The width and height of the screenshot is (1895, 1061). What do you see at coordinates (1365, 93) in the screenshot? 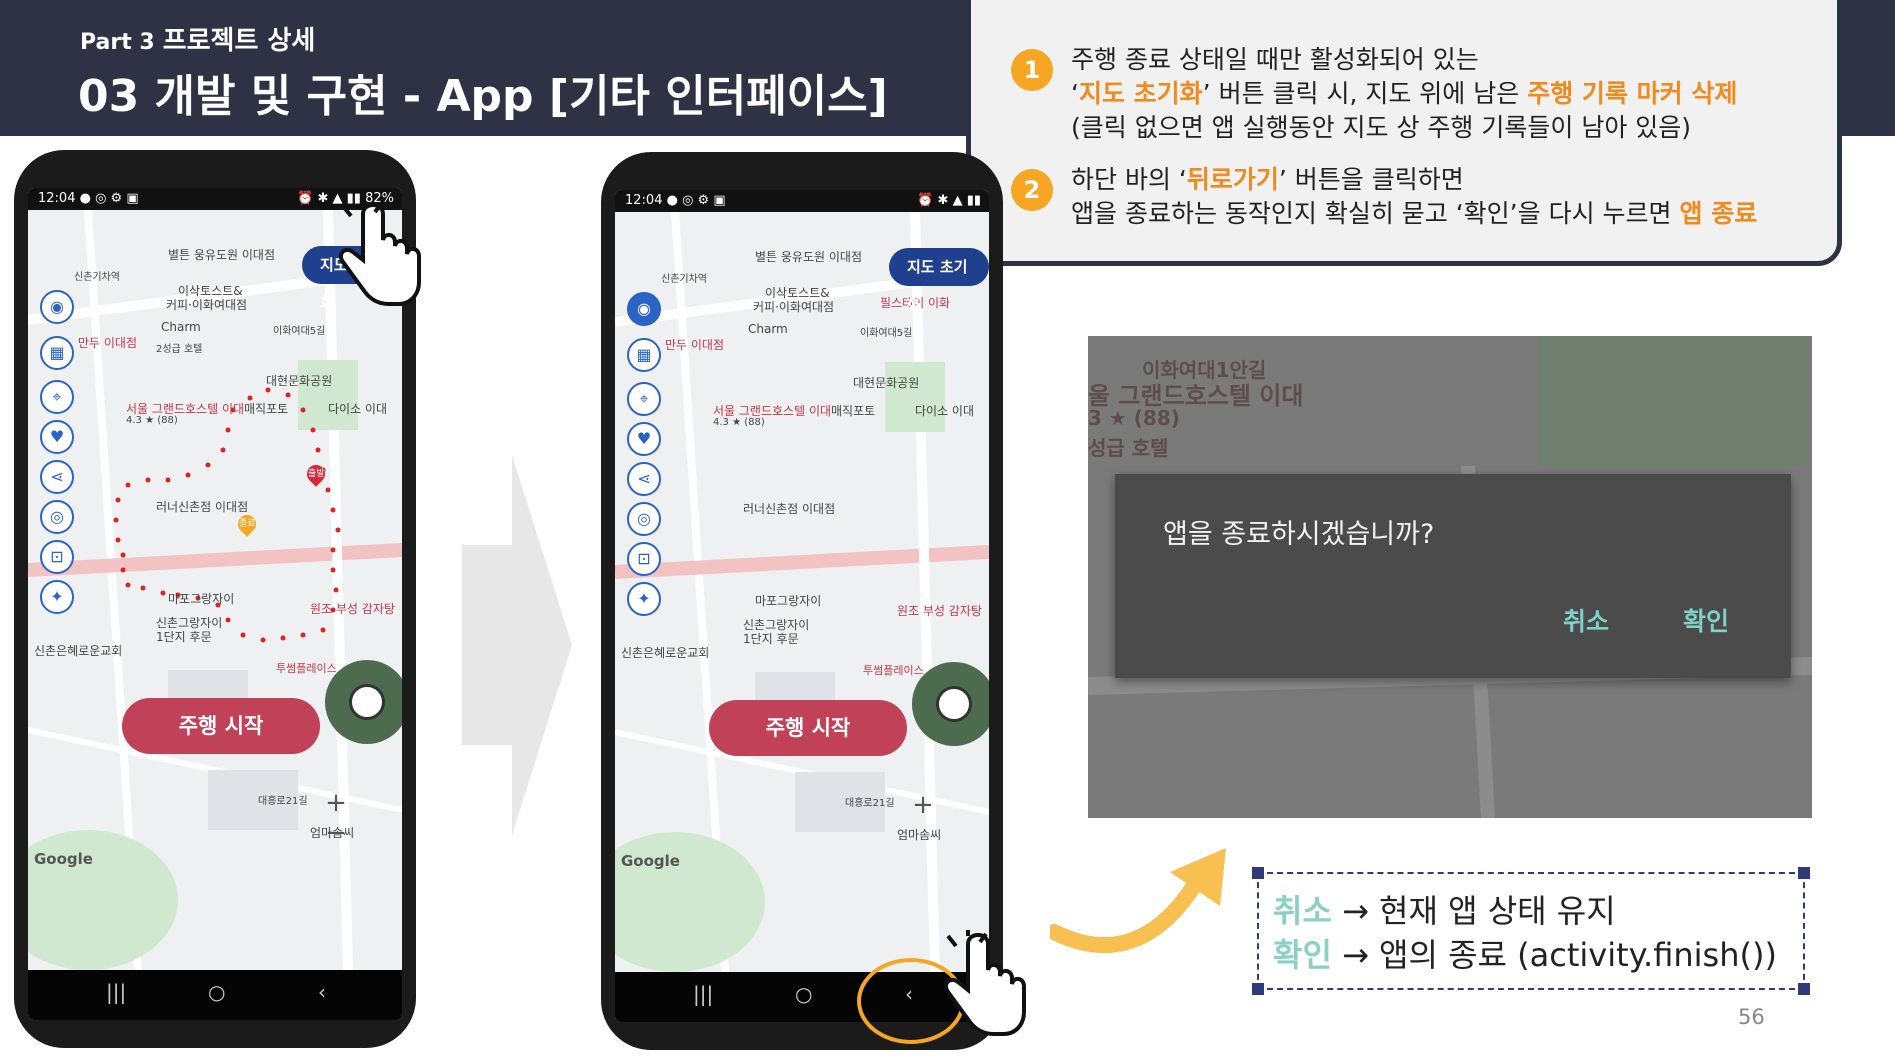
I see `info-item-1-line2-mid: ’ 버튼 클릭 시, 지도 위에 남은` at bounding box center [1365, 93].